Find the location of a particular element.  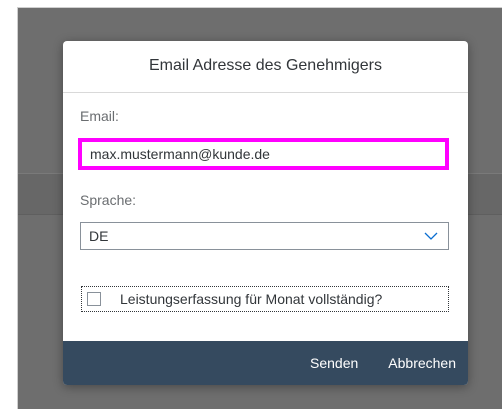

chevron-down-icon is located at coordinates (431, 236).